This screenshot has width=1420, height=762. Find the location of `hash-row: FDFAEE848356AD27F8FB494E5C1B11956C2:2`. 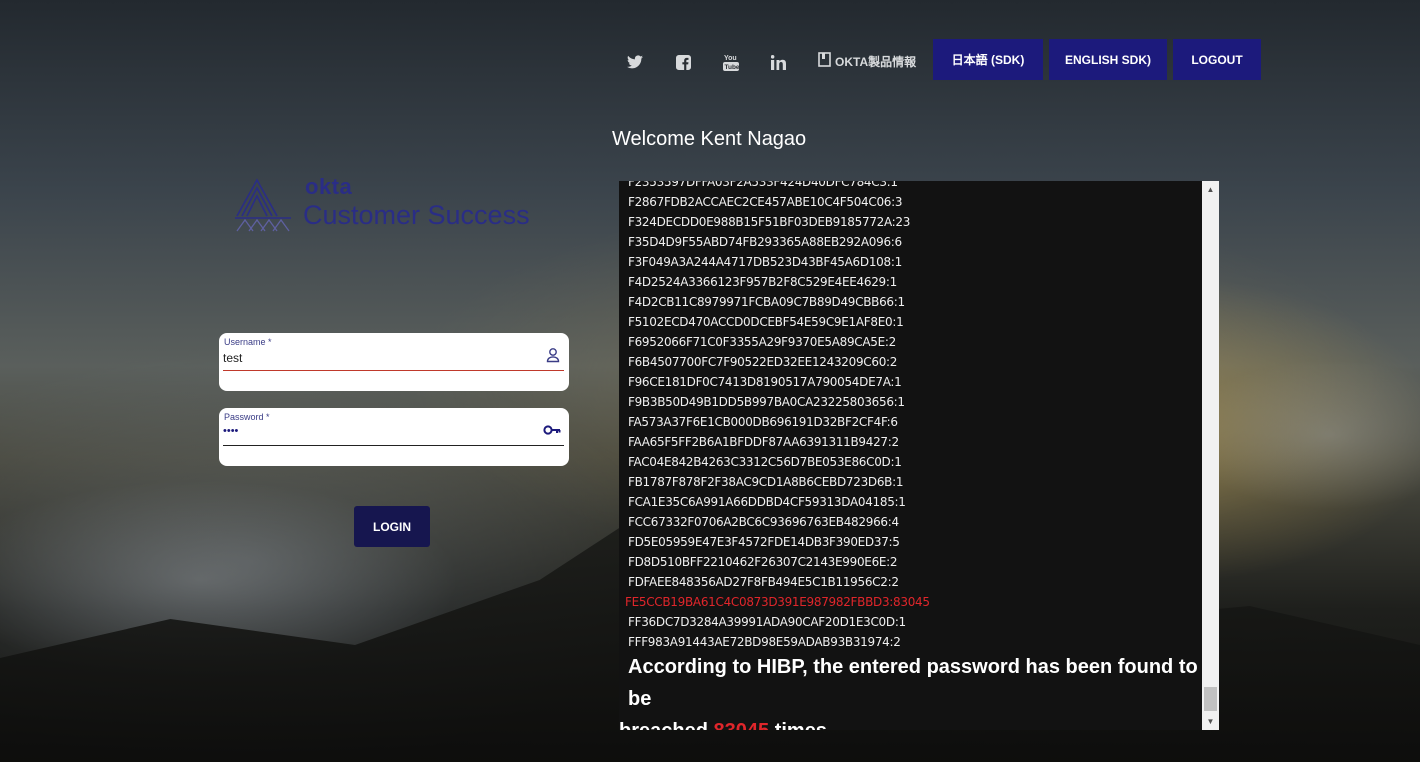

hash-row: FDFAEE848356AD27F8FB494E5C1B11956C2:2 is located at coordinates (763, 582).